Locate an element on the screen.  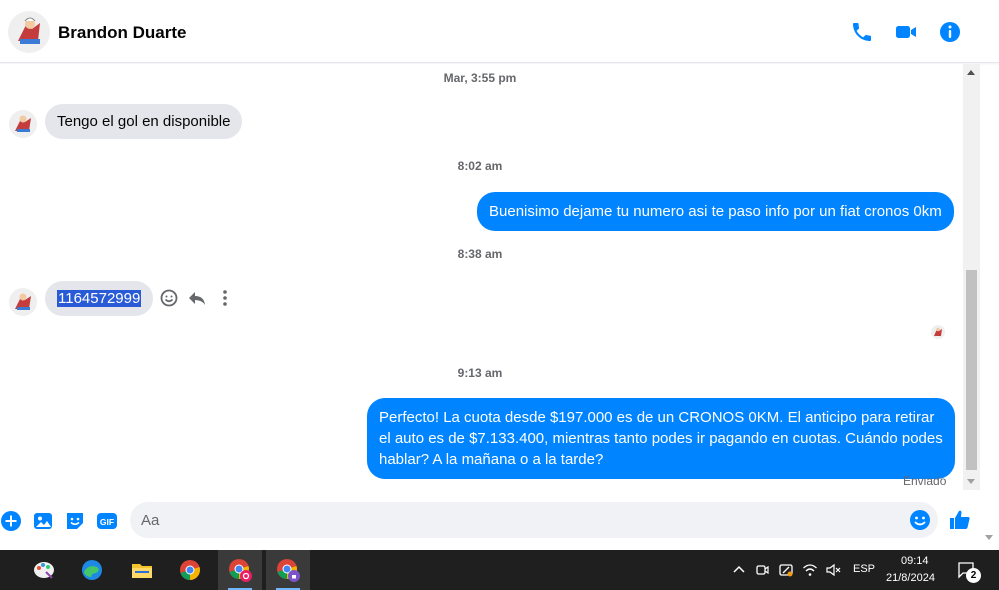
incoming-message: 1164572999 is located at coordinates (99, 298).